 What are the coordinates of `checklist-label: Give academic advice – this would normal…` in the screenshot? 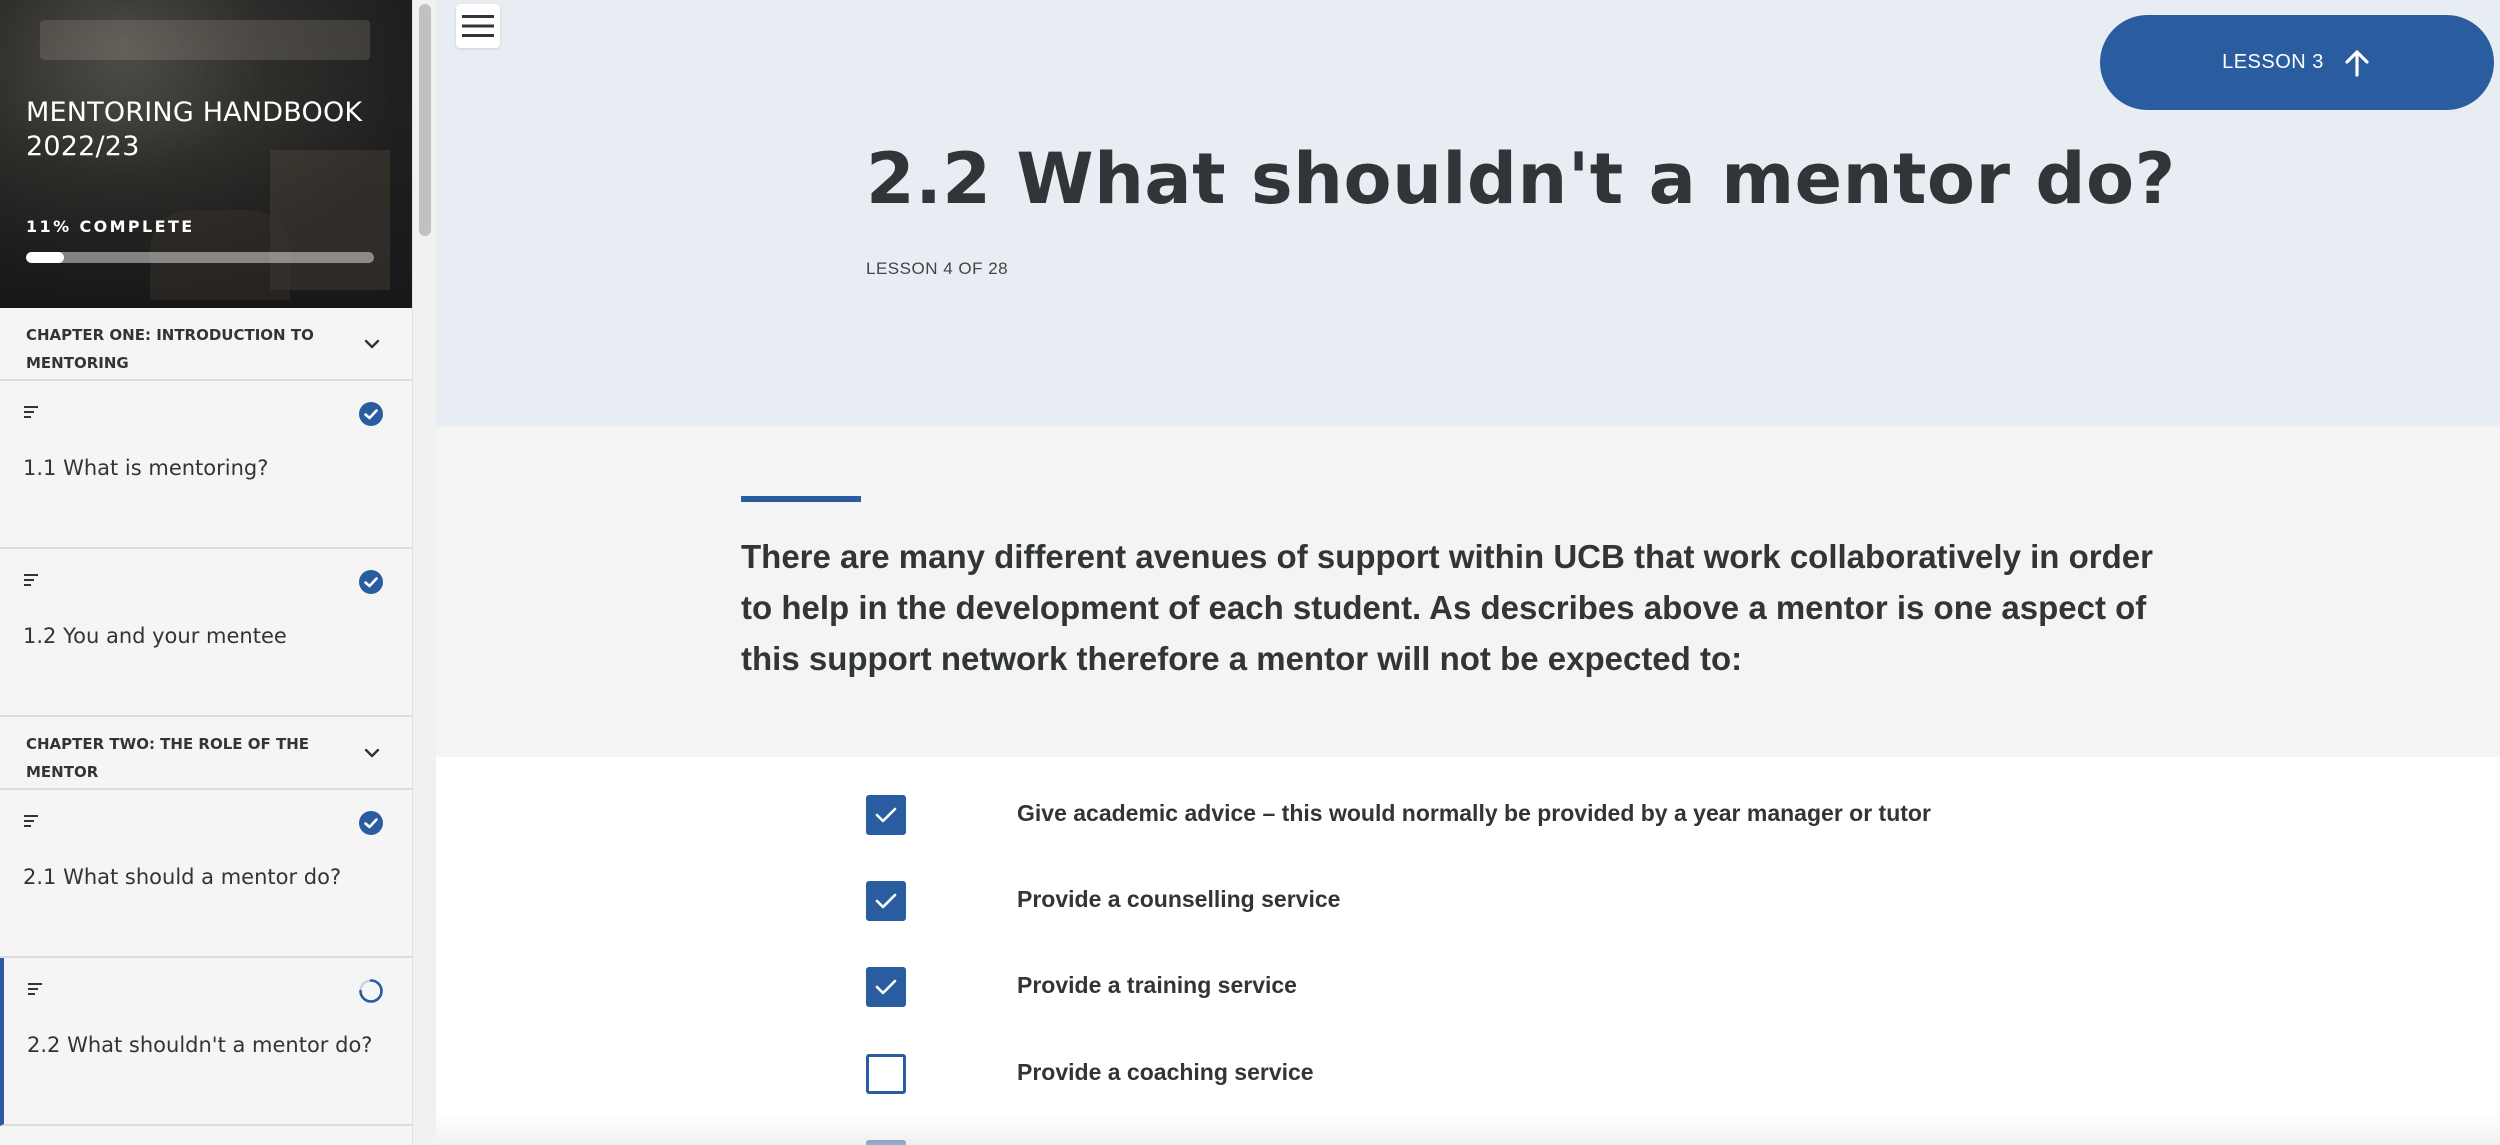 It's located at (1474, 813).